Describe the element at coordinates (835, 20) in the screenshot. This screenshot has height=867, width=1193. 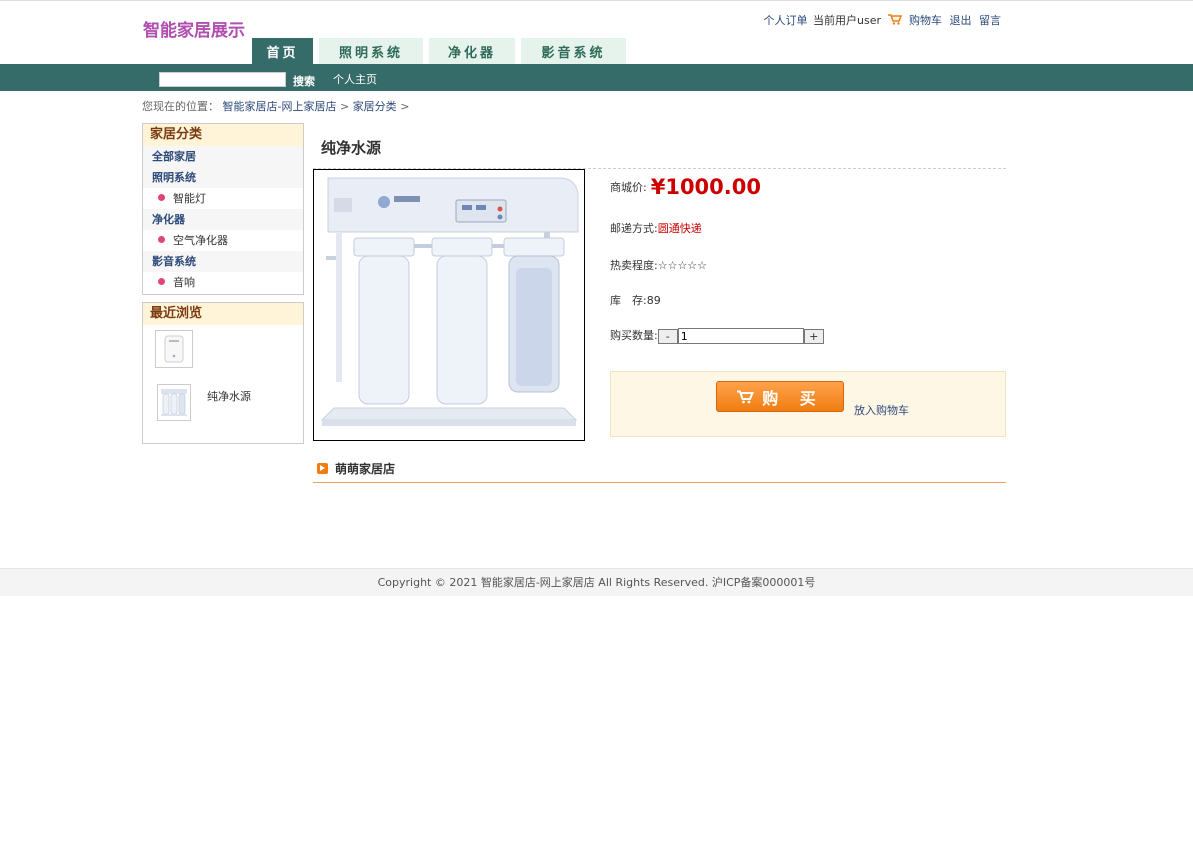
I see `current-user-label: 当前用户` at that location.